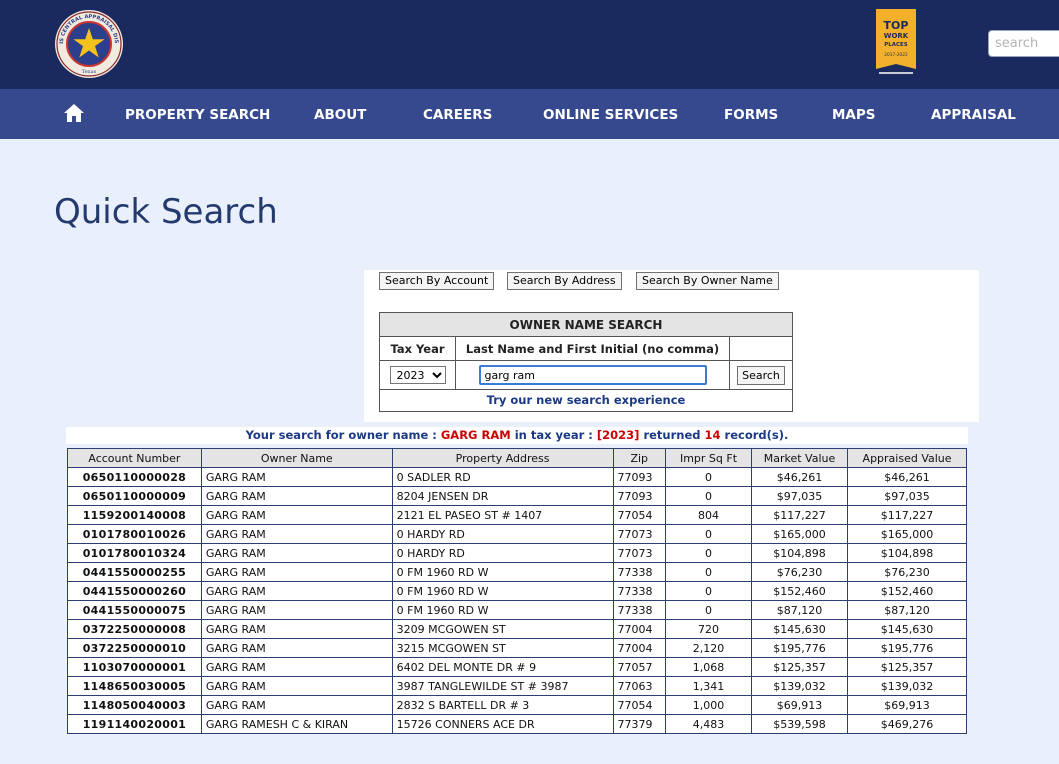 The height and width of the screenshot is (764, 1059). Describe the element at coordinates (799, 458) in the screenshot. I see `col-market-value: Market Value` at that location.